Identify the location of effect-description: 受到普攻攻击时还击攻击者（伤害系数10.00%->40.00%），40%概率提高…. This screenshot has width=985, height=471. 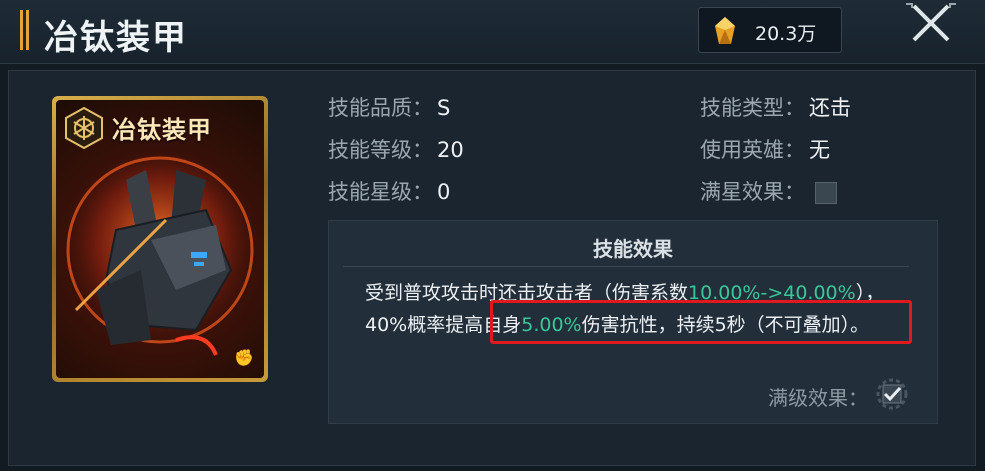
(637, 309).